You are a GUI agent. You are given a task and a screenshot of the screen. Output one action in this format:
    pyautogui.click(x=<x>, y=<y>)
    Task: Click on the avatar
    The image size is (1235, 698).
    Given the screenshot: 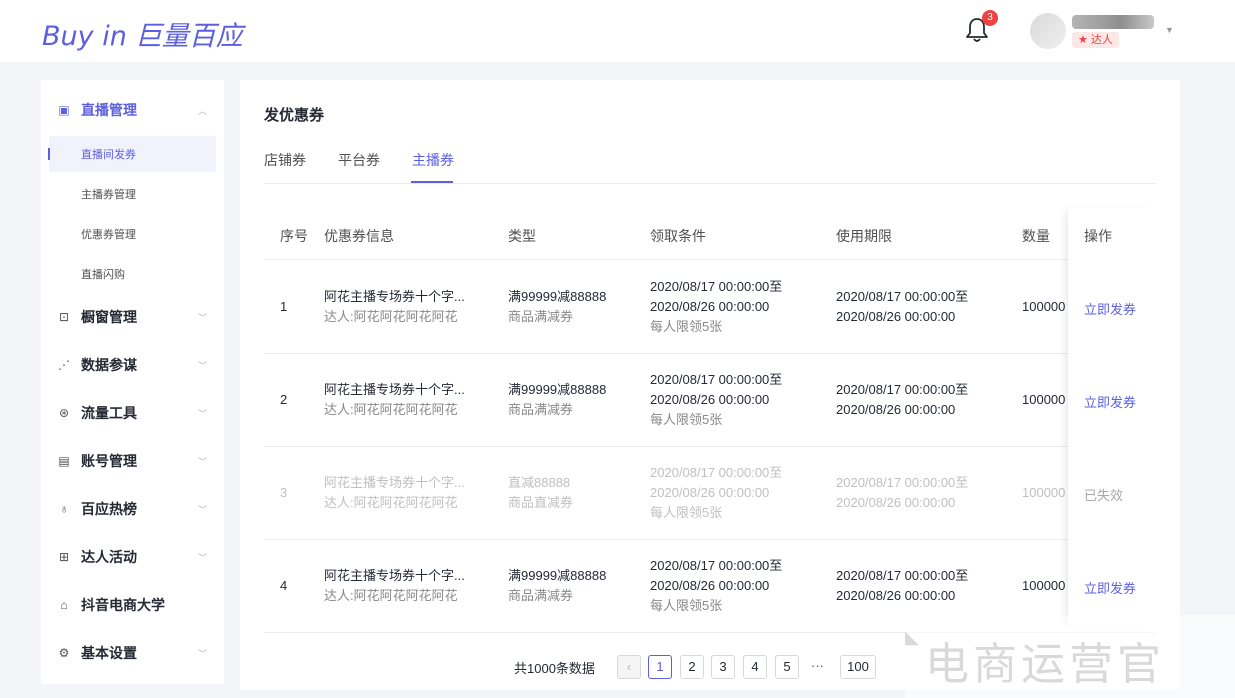 What is the action you would take?
    pyautogui.click(x=1048, y=31)
    